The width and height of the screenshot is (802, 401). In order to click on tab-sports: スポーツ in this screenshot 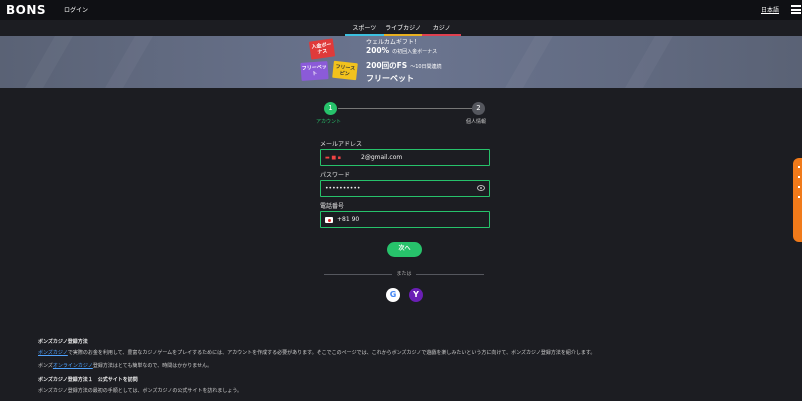, I will do `click(364, 30)`.